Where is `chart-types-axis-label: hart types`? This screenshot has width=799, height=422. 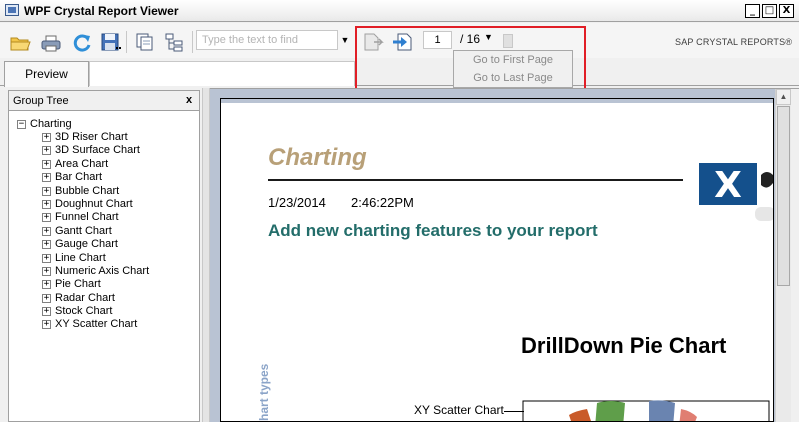
chart-types-axis-label: hart types is located at coordinates (264, 392).